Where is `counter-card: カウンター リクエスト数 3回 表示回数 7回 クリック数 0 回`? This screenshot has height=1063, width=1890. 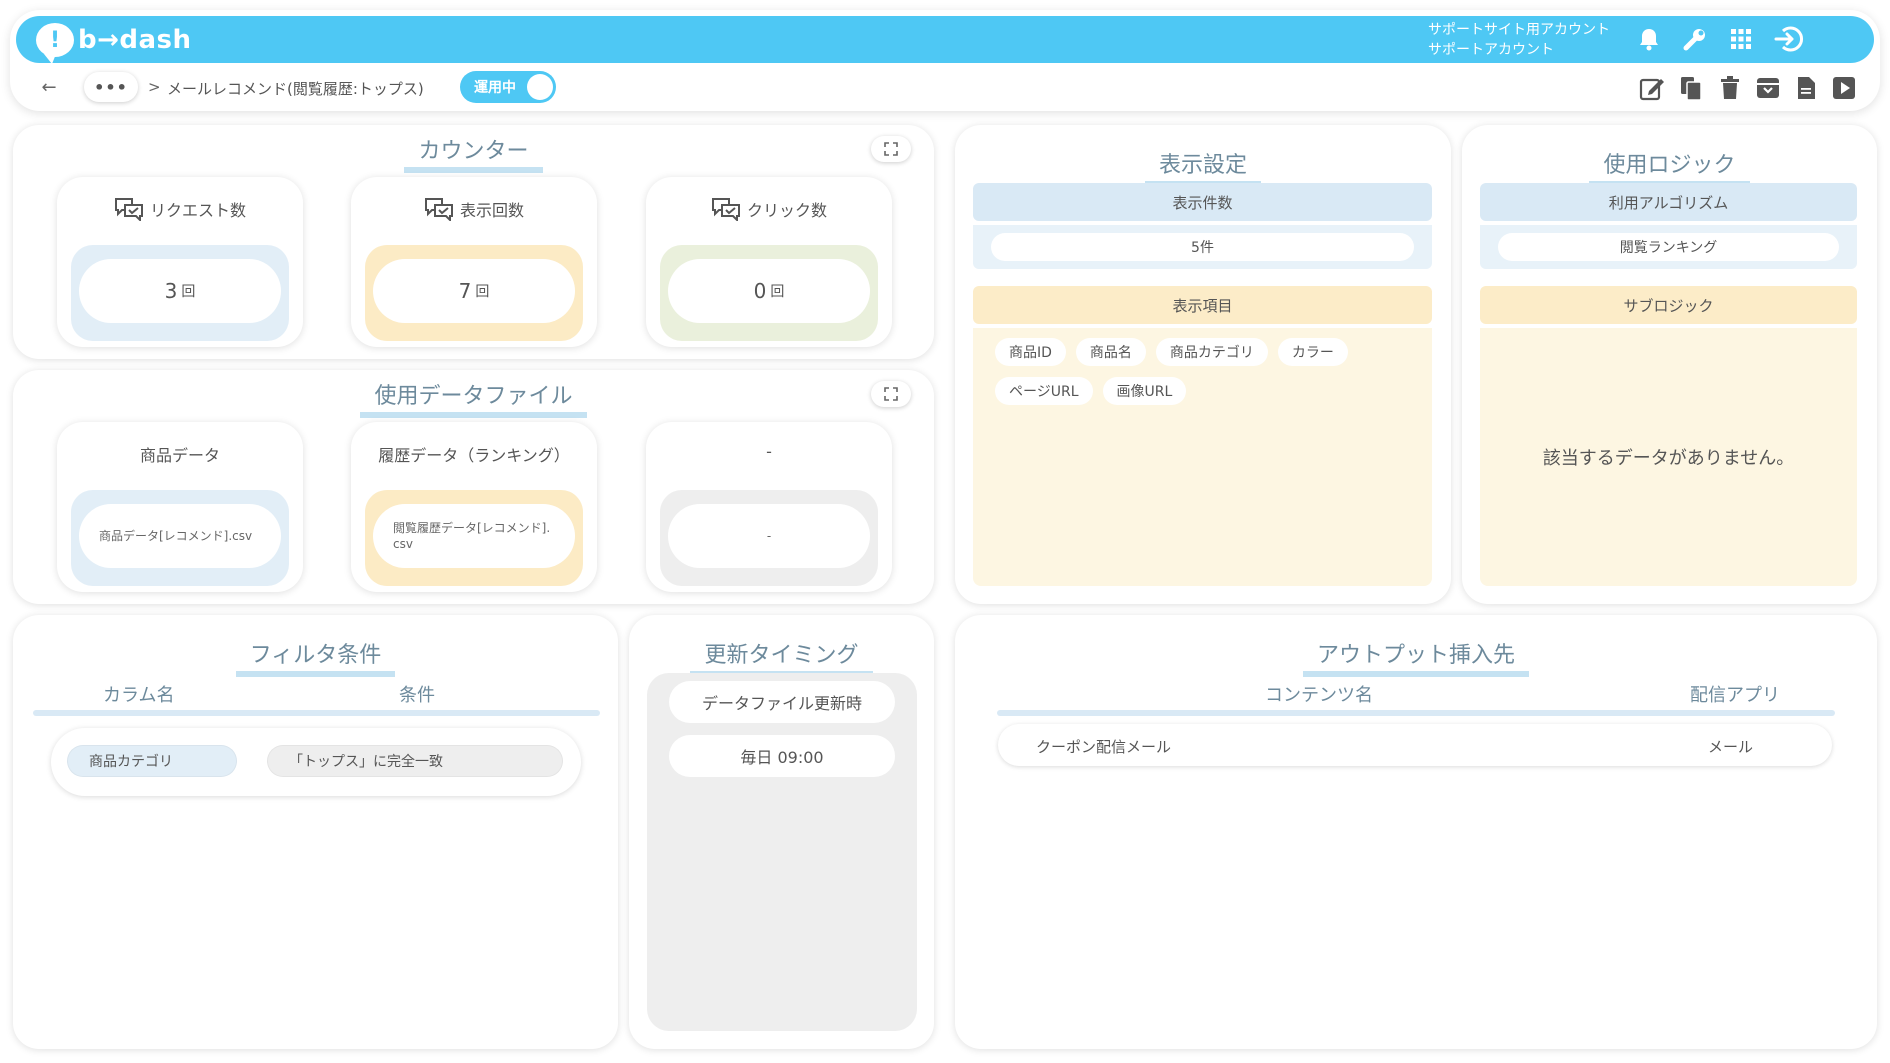 counter-card: カウンター リクエスト数 3回 表示回数 7回 クリック数 0 回 is located at coordinates (473, 242).